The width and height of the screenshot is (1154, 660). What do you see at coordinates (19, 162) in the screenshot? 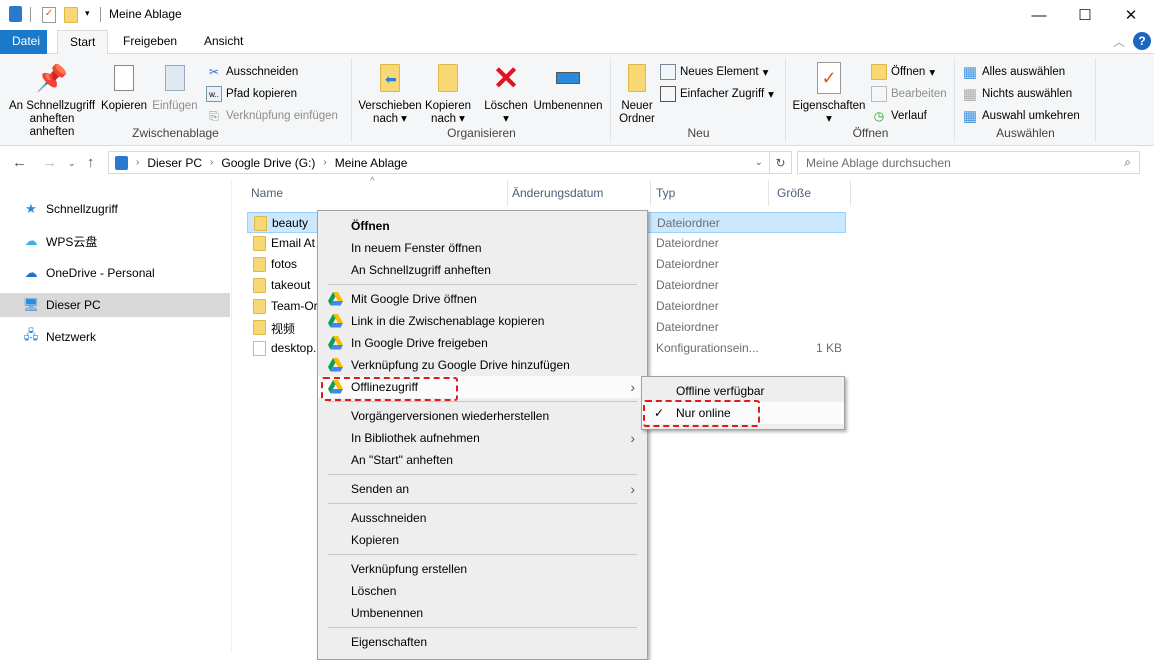
I see `back-icon: ←` at bounding box center [19, 162].